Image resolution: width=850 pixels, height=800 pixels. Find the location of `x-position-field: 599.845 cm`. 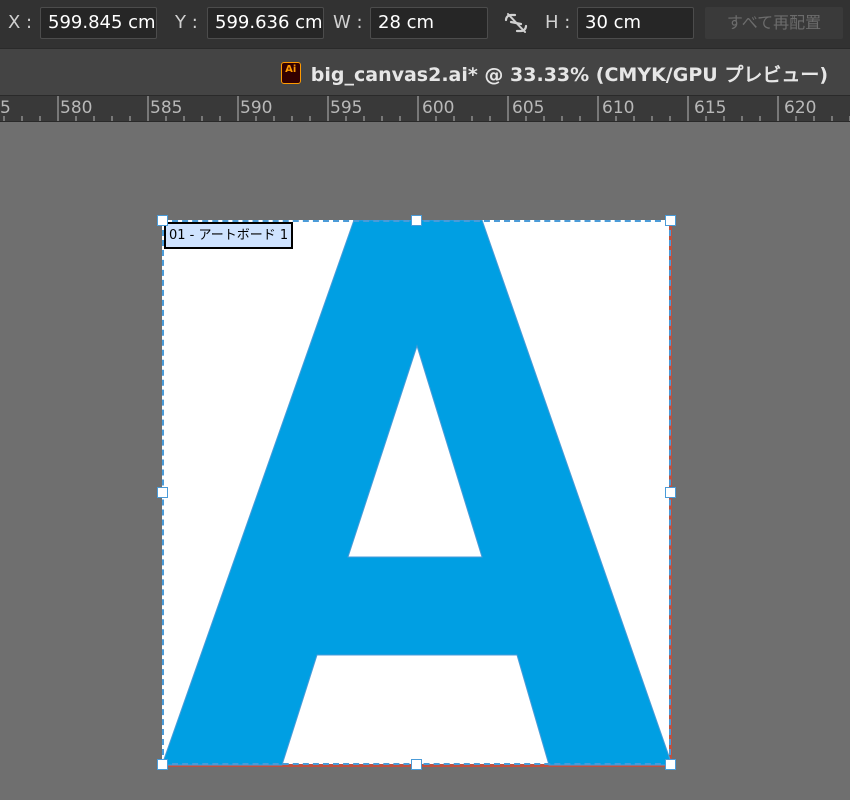

x-position-field: 599.845 cm is located at coordinates (98, 23).